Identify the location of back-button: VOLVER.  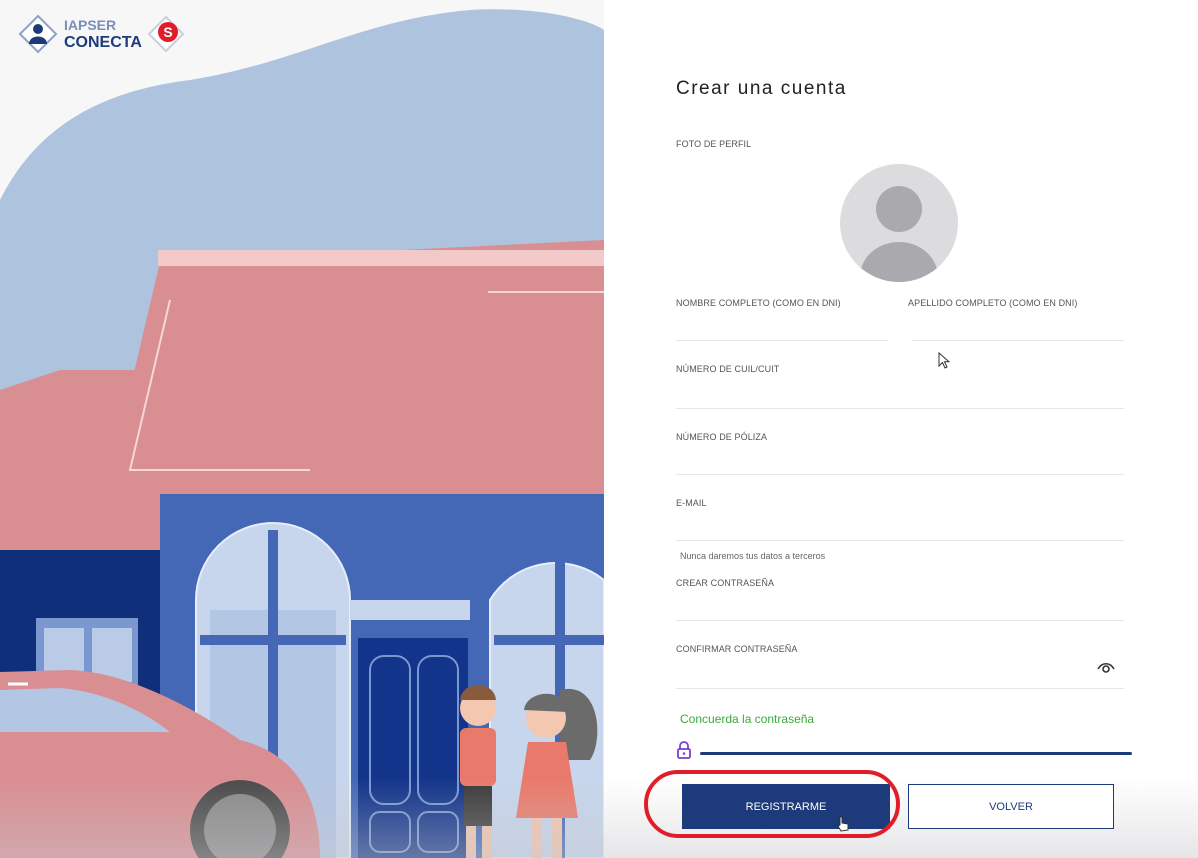
(1011, 806).